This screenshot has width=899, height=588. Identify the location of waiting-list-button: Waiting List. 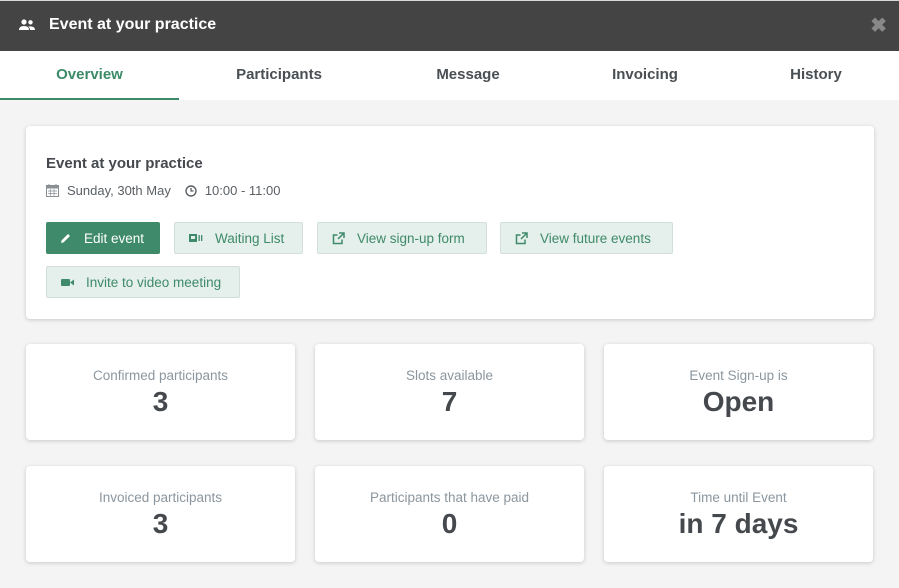
(238, 238).